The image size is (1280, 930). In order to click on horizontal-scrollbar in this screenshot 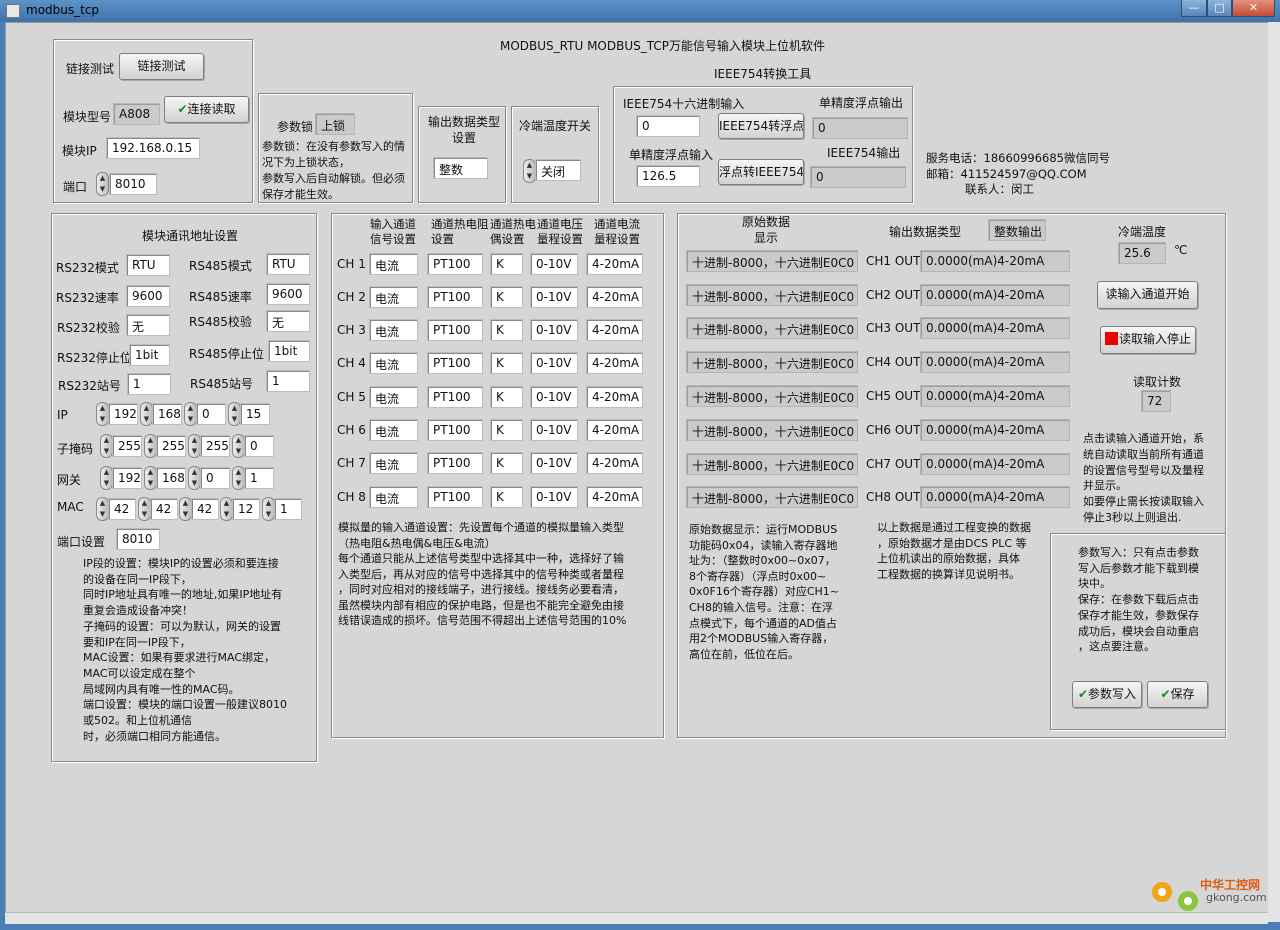, I will do `click(636, 918)`.